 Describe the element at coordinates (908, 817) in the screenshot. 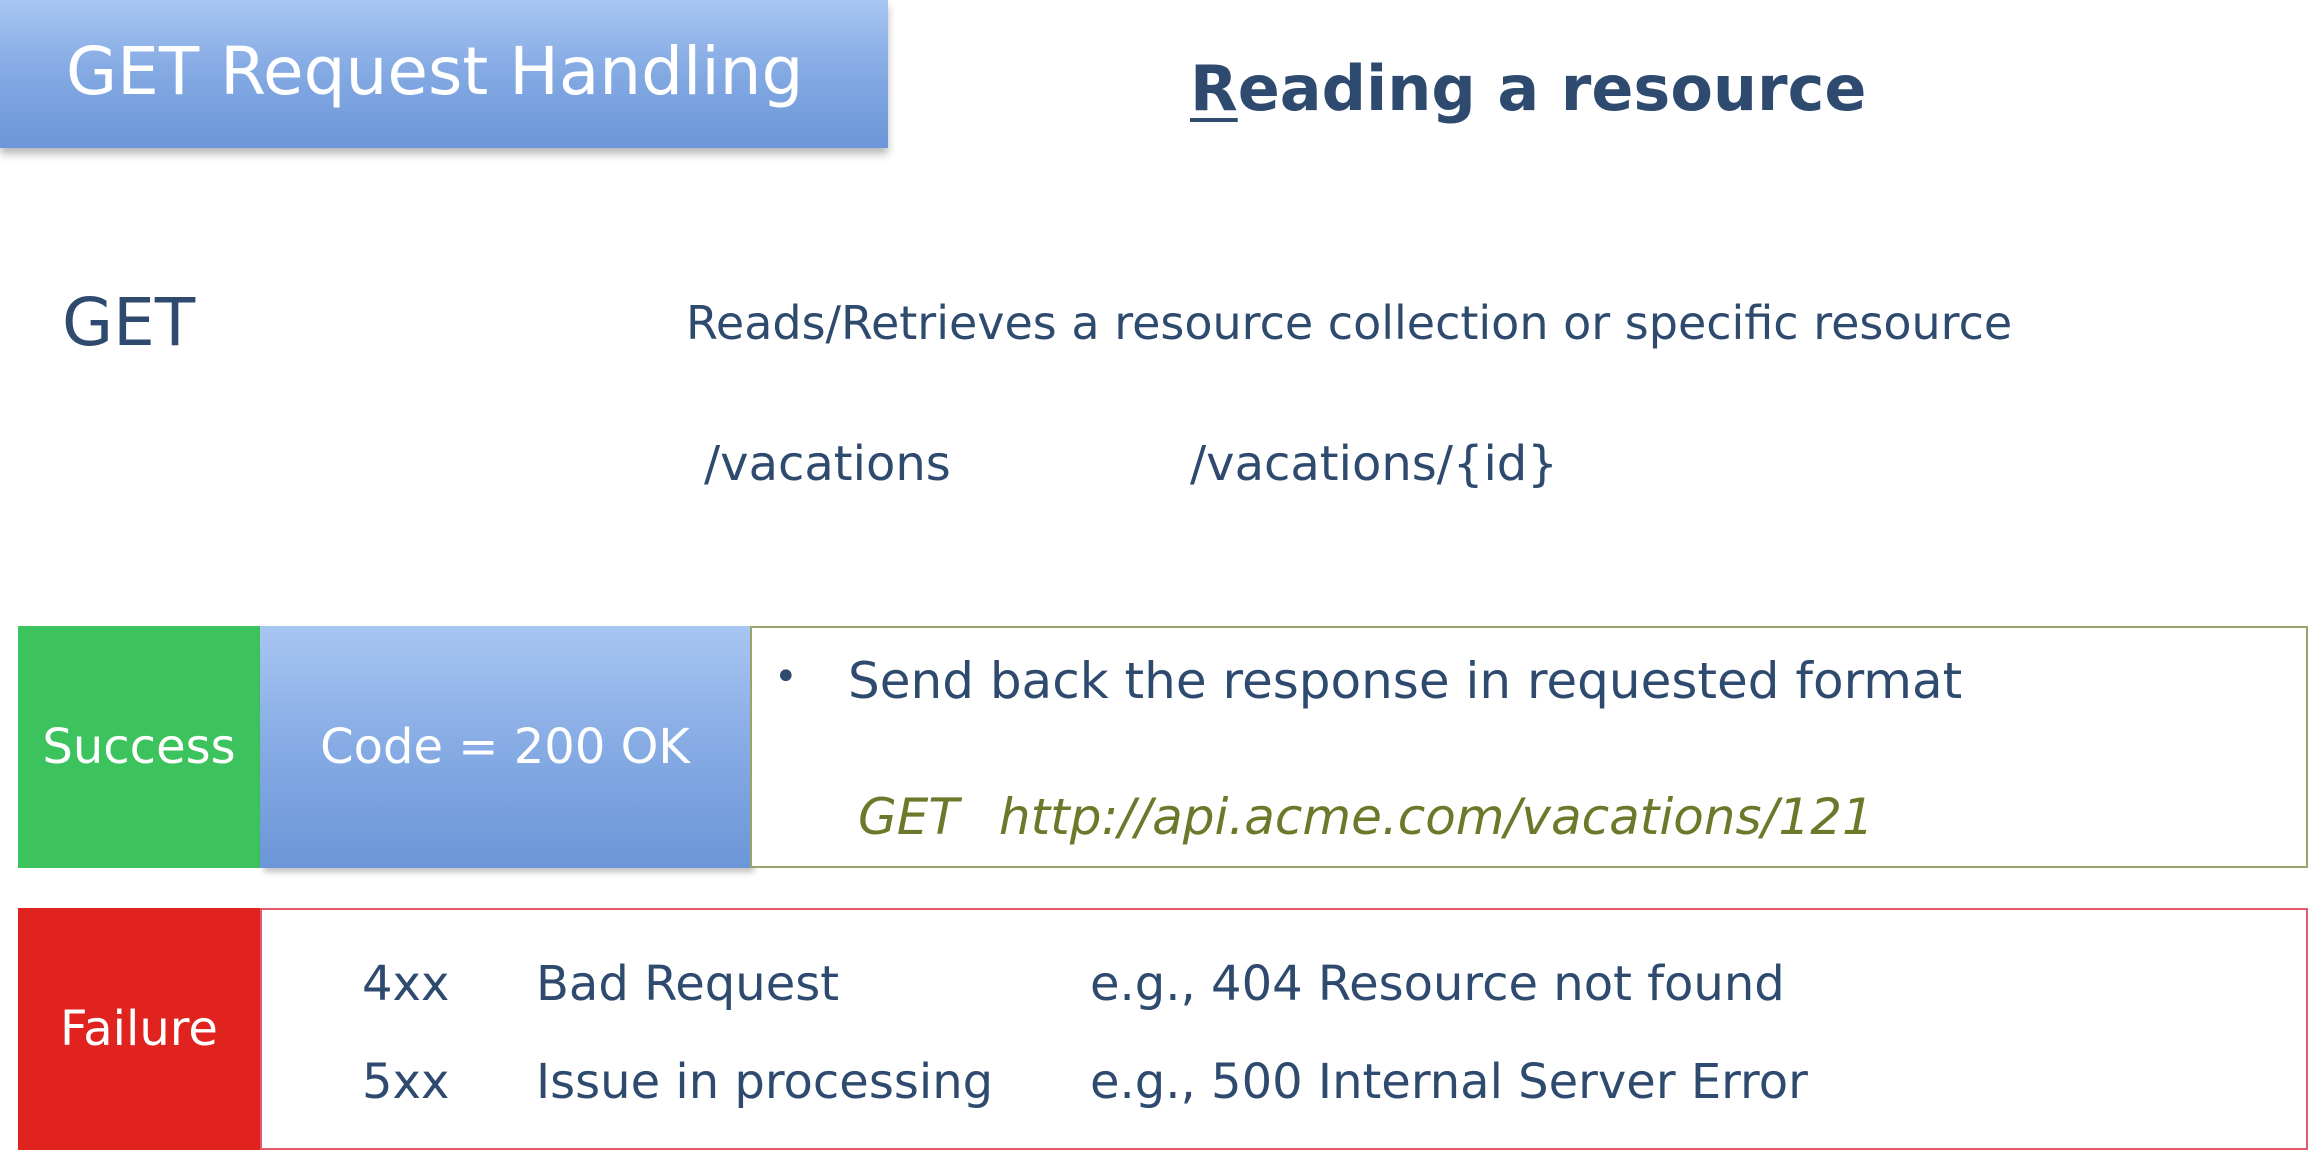

I see `example-method: GET` at that location.